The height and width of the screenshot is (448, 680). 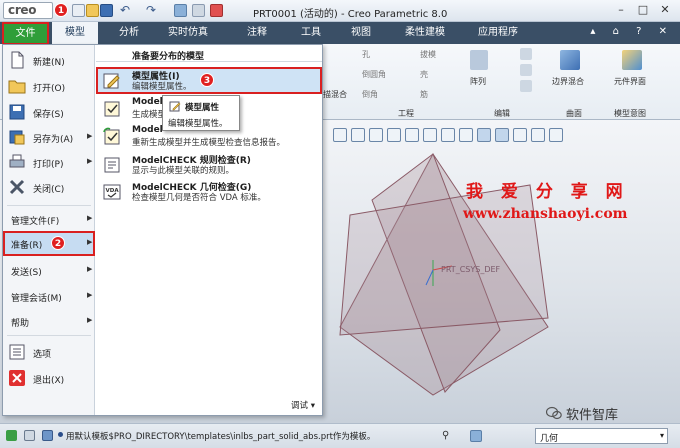 What do you see at coordinates (17, 378) in the screenshot?
I see `exit-icon` at bounding box center [17, 378].